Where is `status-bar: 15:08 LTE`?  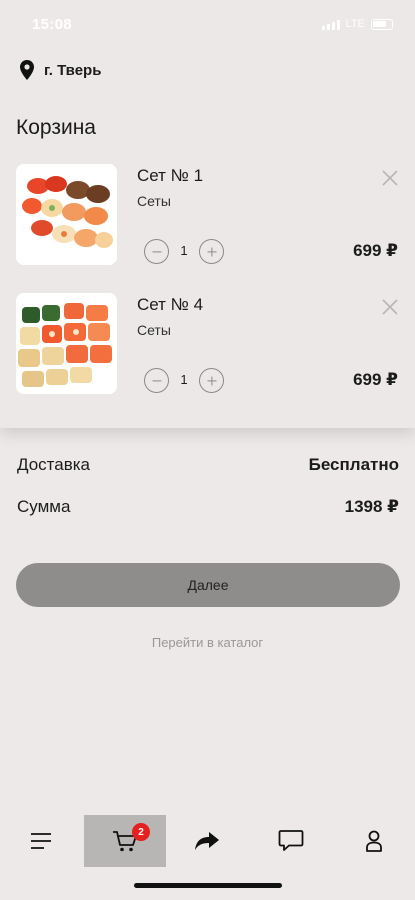 status-bar: 15:08 LTE is located at coordinates (207, 24).